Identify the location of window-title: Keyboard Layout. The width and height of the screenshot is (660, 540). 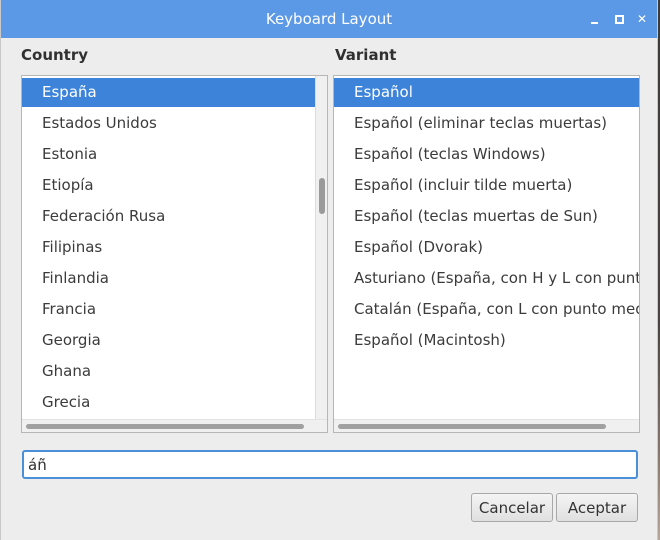
(329, 19).